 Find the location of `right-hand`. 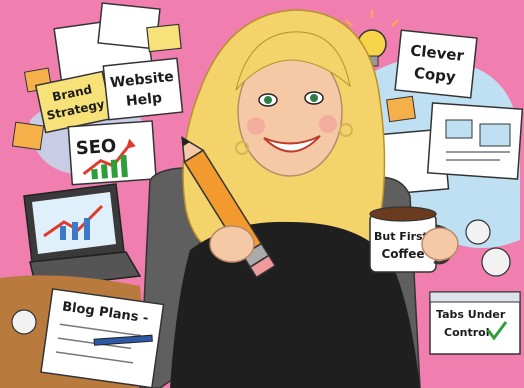

right-hand is located at coordinates (440, 244).